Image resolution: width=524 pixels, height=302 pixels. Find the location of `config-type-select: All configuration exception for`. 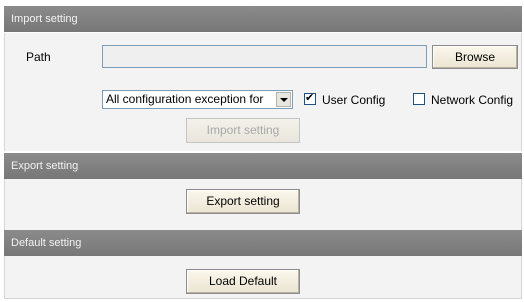

config-type-select: All configuration exception for is located at coordinates (197, 99).